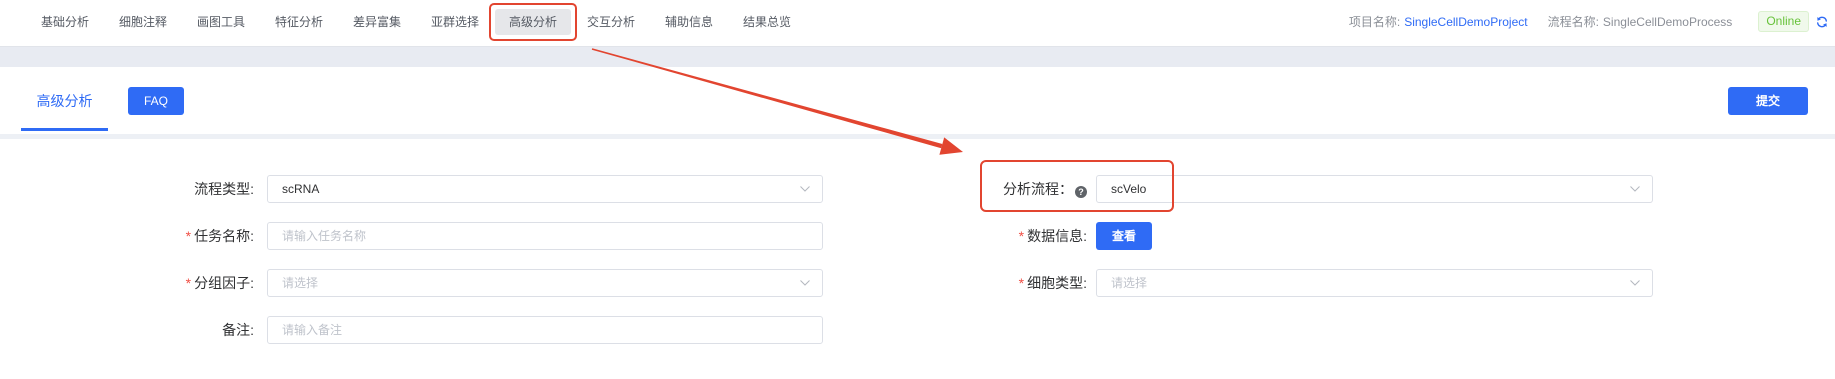 This screenshot has width=1835, height=379. Describe the element at coordinates (1374, 283) in the screenshot. I see `cell-type-select: 请选择` at that location.